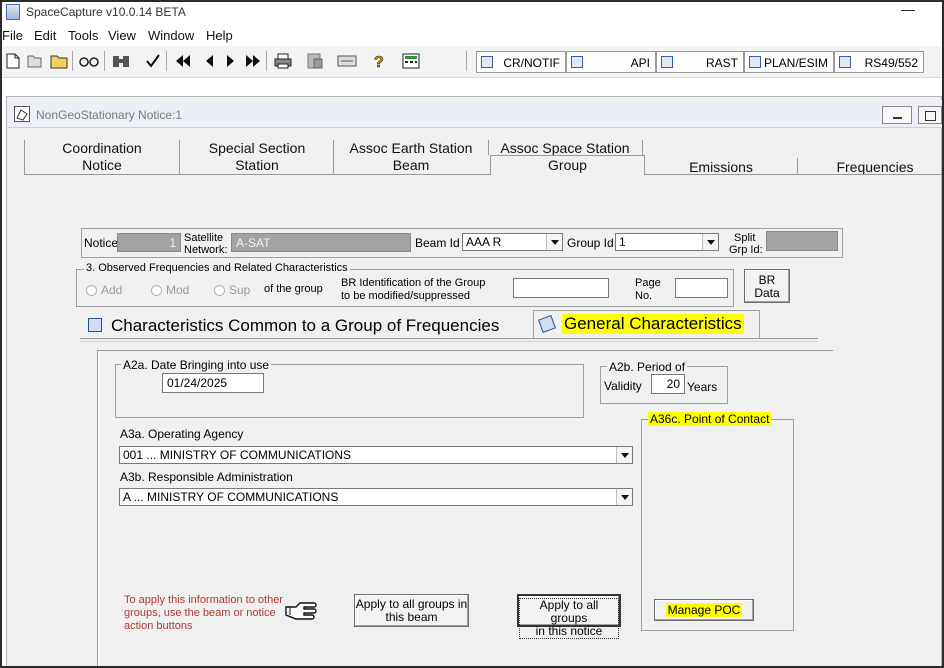  I want to click on page-no-field, so click(701, 288).